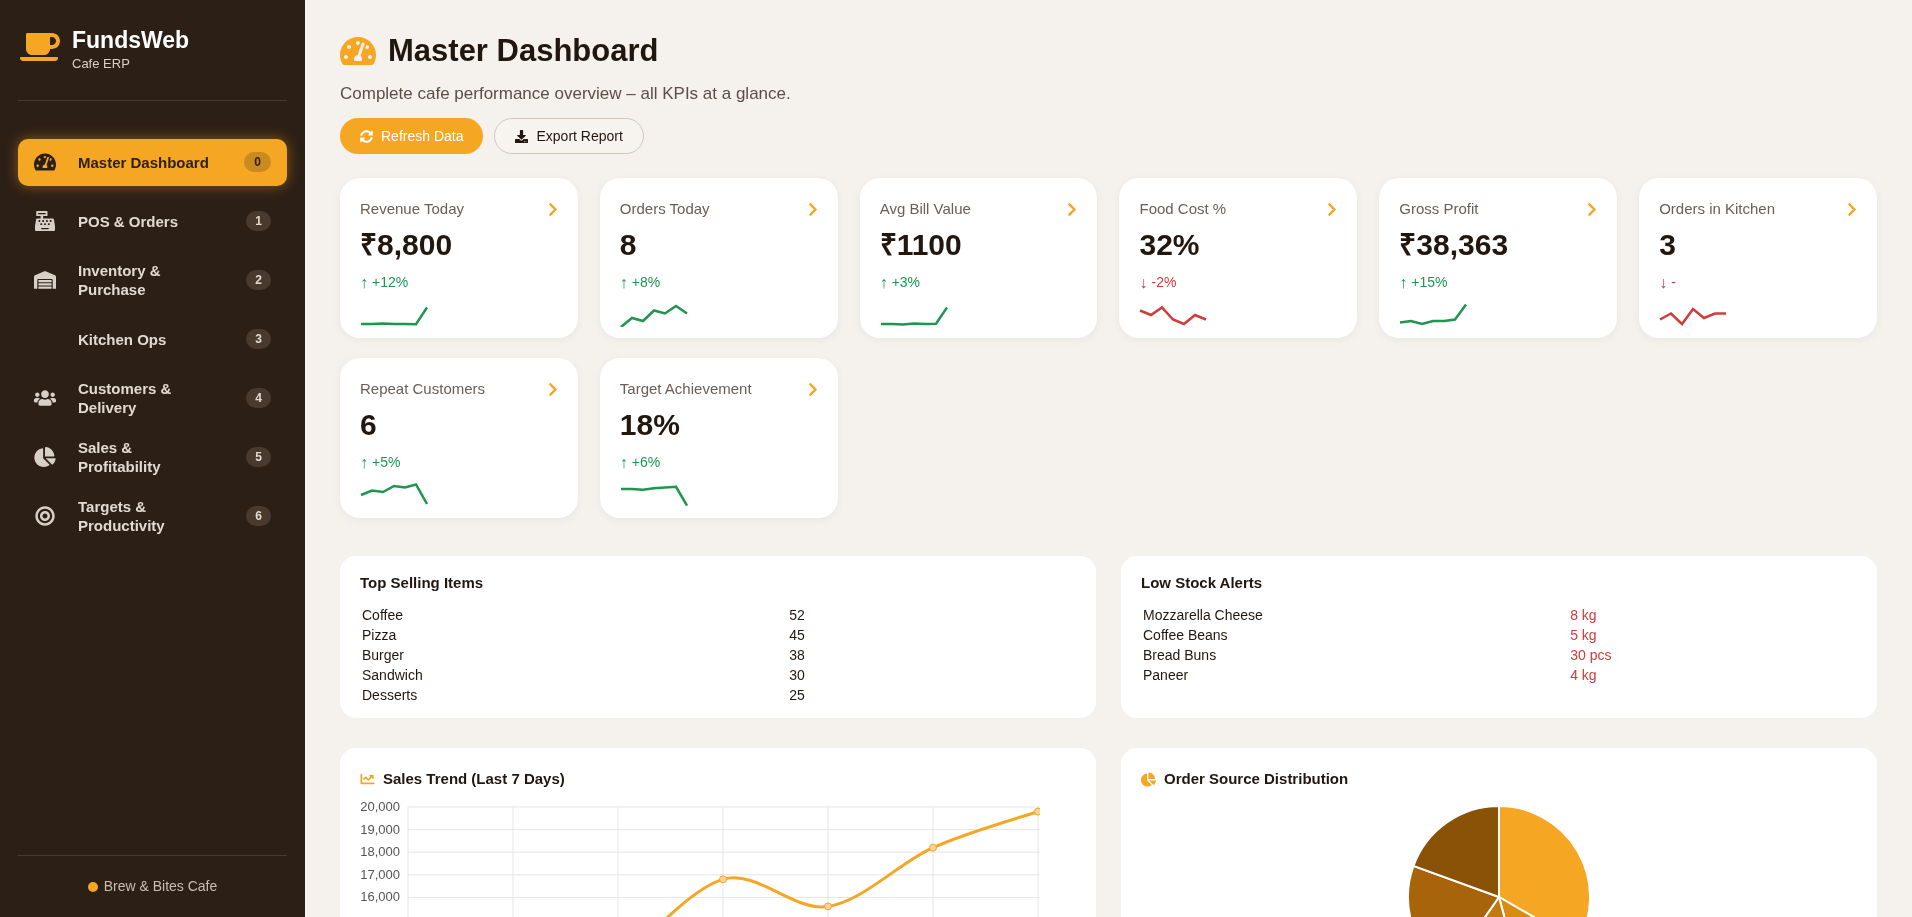 The height and width of the screenshot is (917, 1912). What do you see at coordinates (152, 221) in the screenshot?
I see `nav-item: POS & Orders 1` at bounding box center [152, 221].